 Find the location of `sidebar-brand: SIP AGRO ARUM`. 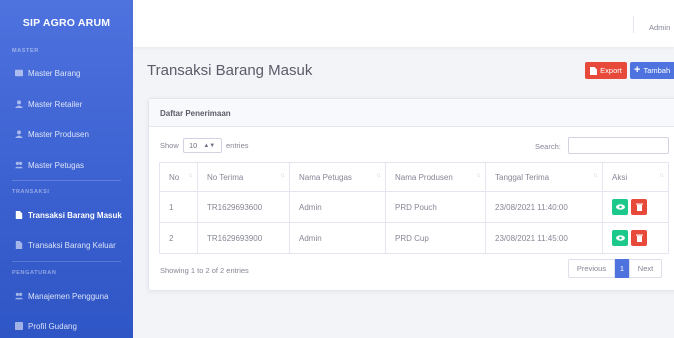

sidebar-brand: SIP AGRO ARUM is located at coordinates (66, 23).